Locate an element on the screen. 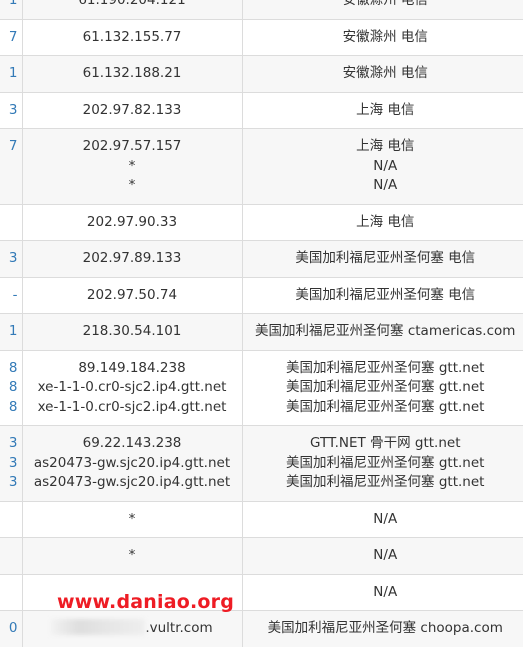  ip-address: 89.149.184.238 is located at coordinates (132, 367).